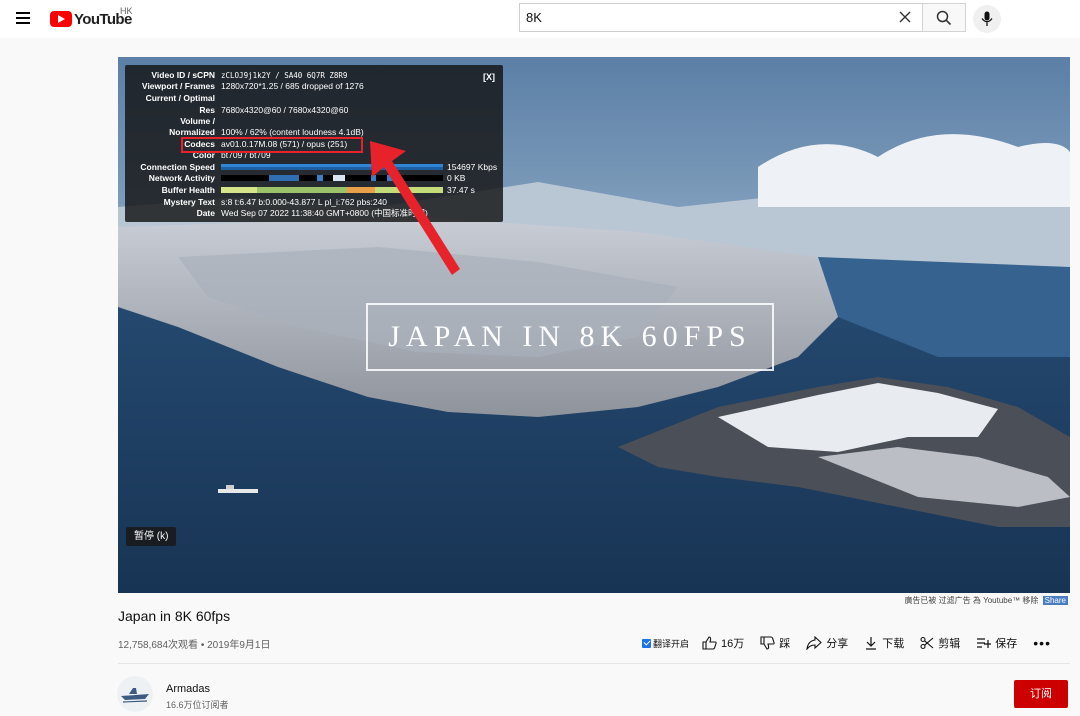  I want to click on save-label: 保存, so click(1006, 644).